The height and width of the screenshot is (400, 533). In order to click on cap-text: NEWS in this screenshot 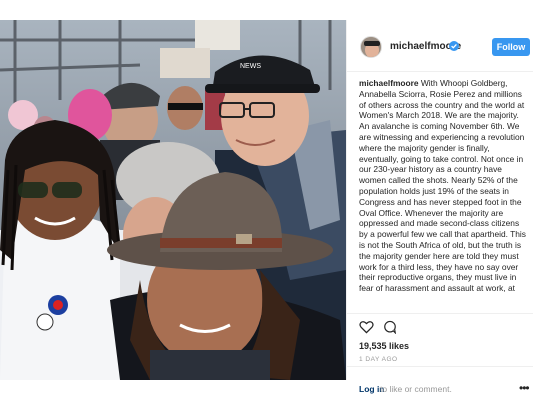, I will do `click(250, 66)`.